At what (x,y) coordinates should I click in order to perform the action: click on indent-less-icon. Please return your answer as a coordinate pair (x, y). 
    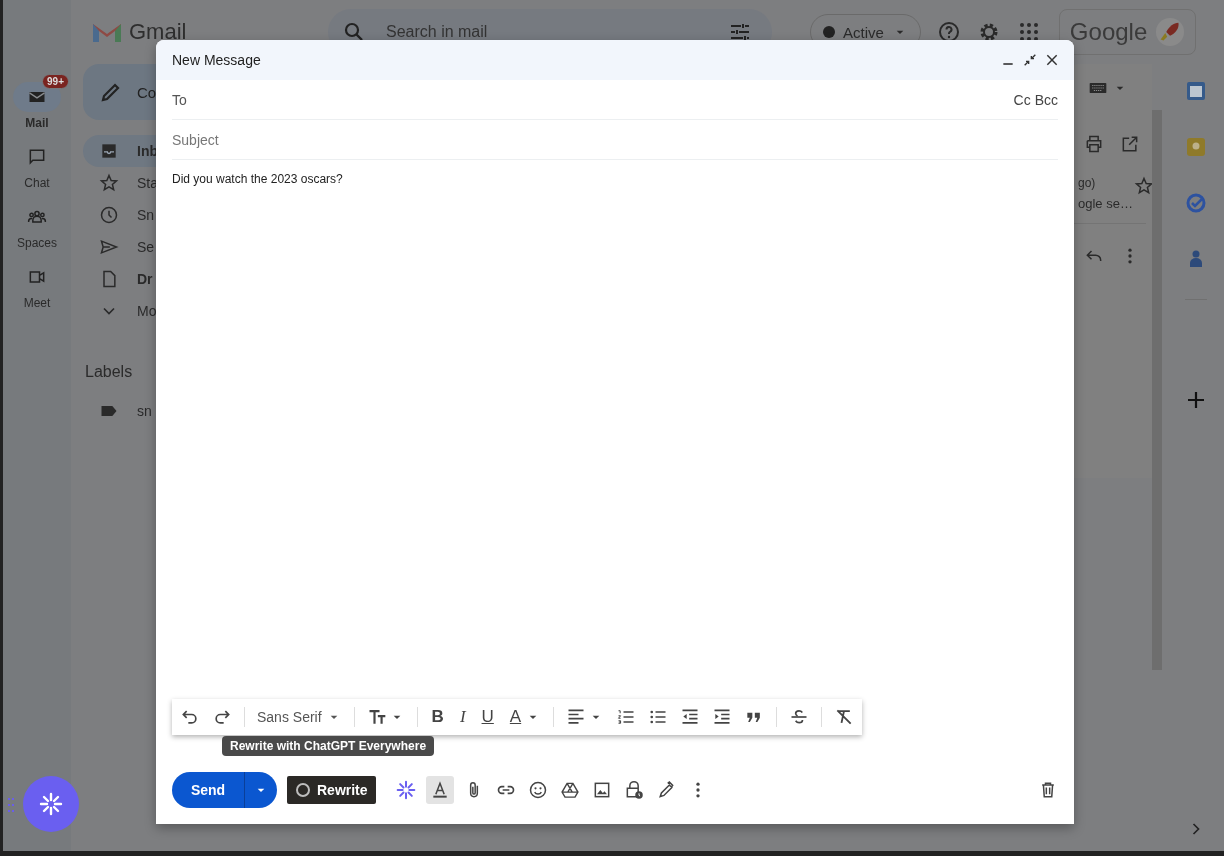
    Looking at the image, I should click on (690, 717).